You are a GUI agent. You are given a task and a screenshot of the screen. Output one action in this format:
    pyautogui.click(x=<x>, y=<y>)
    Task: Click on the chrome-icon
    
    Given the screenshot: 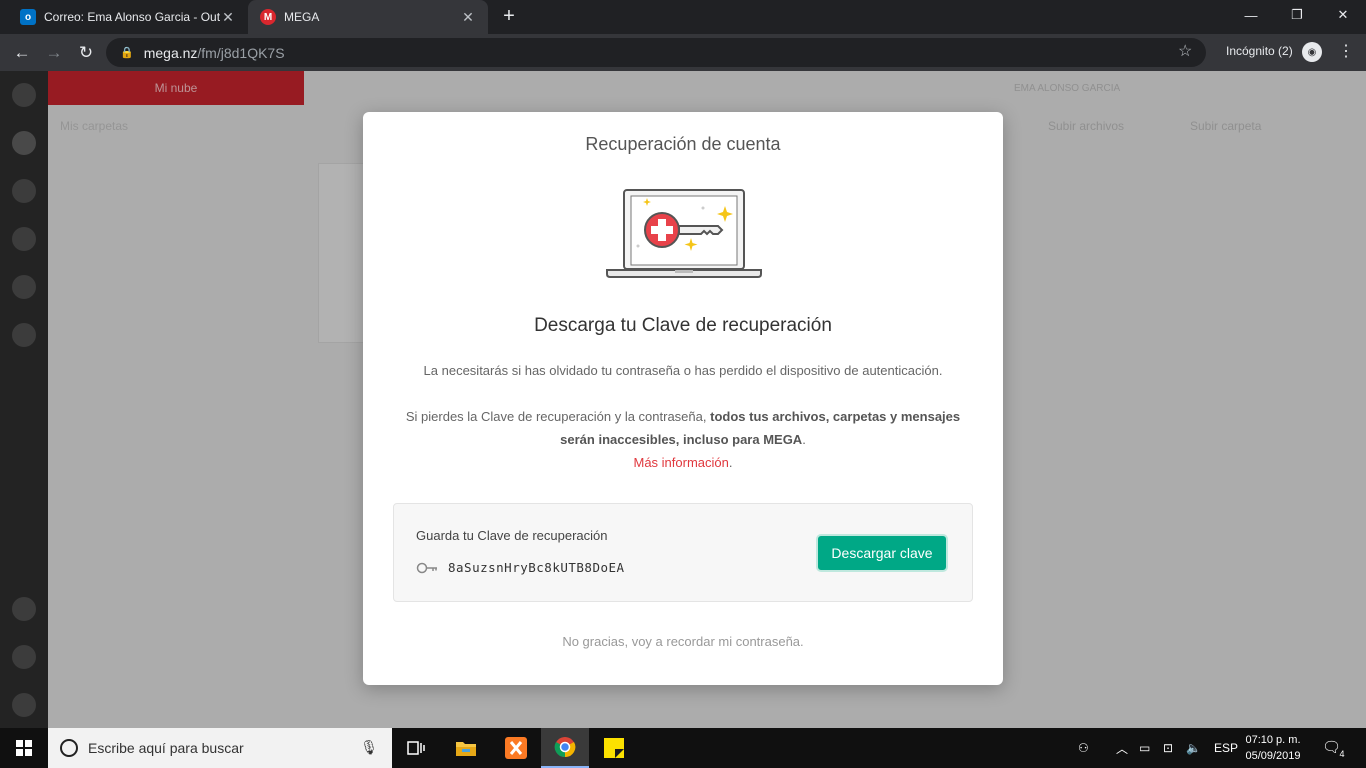 What is the action you would take?
    pyautogui.click(x=565, y=747)
    